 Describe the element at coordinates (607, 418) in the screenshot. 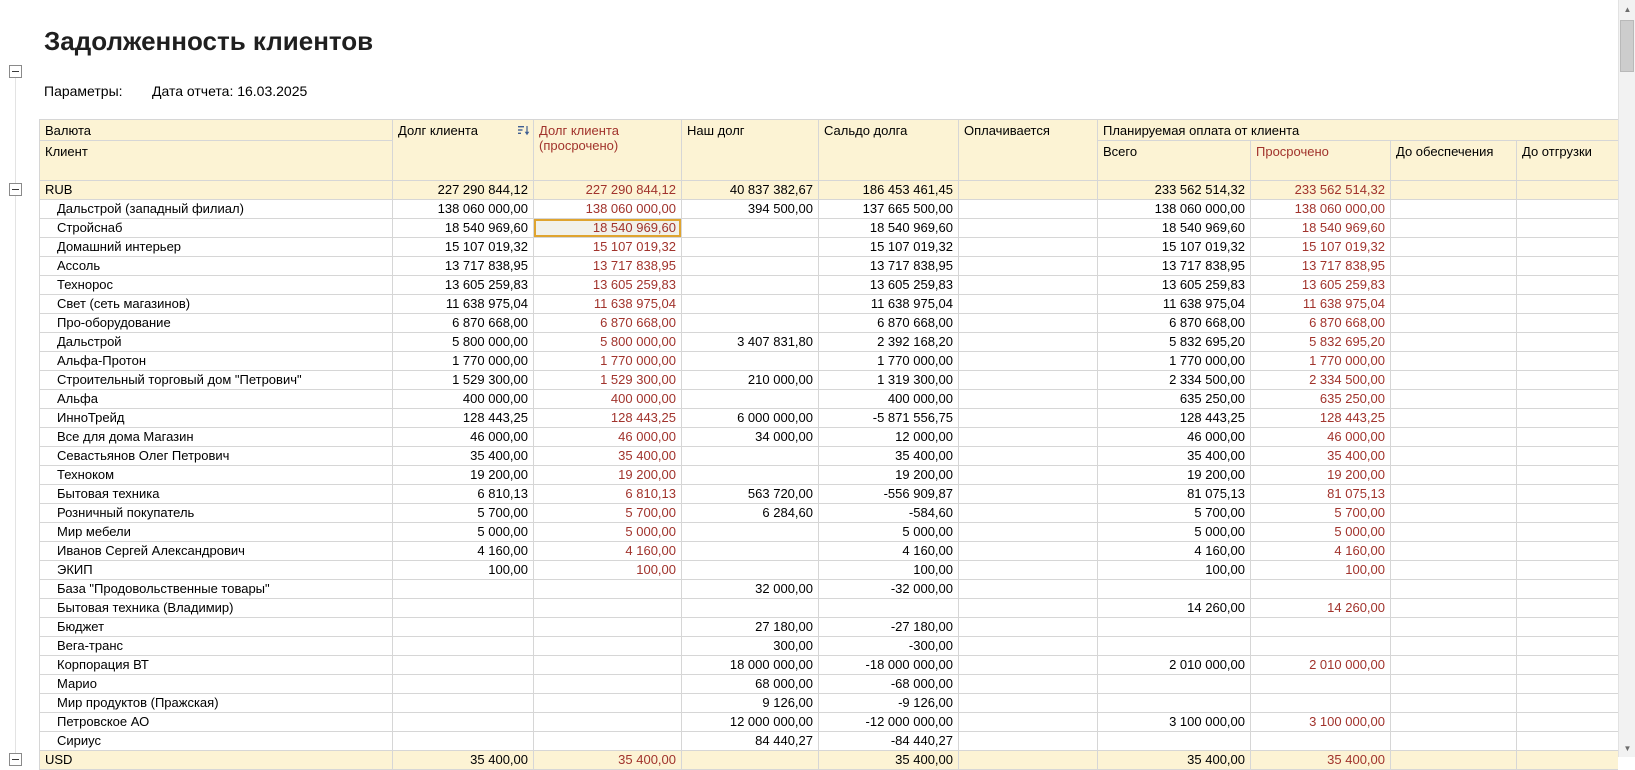

I see `amount-cell: 128 443,25` at that location.